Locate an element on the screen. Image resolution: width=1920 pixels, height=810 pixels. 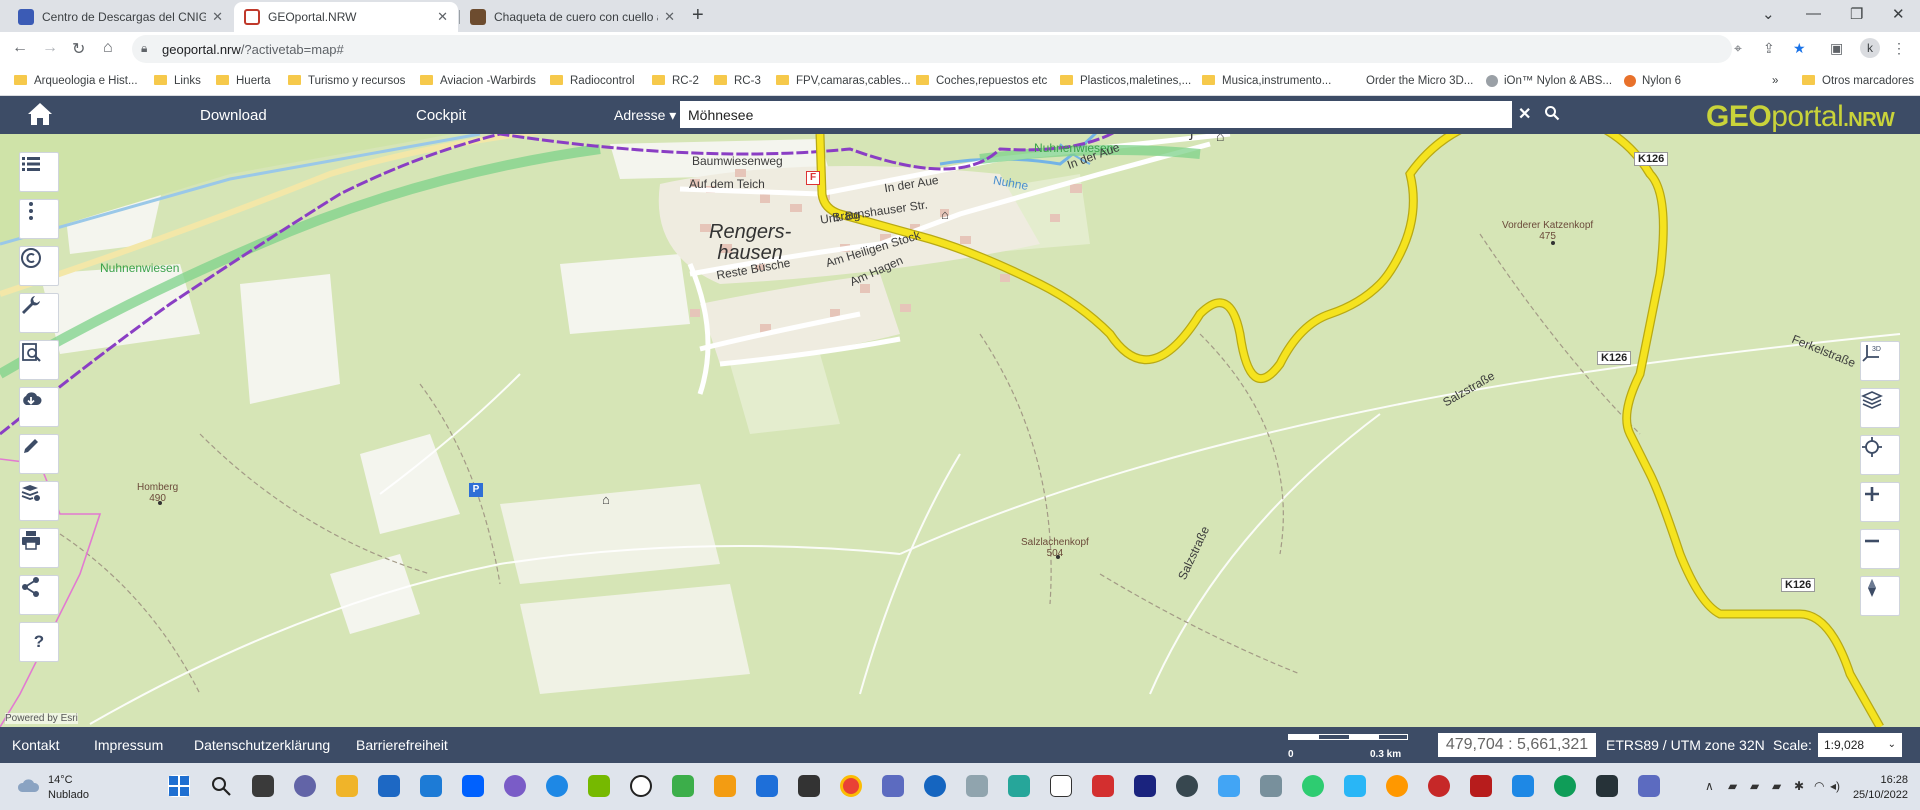
new-tab-button: + is located at coordinates (698, 15).